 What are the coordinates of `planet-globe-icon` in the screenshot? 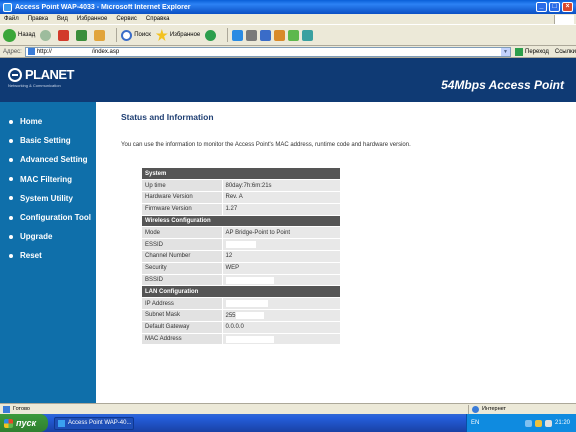 It's located at (15, 74).